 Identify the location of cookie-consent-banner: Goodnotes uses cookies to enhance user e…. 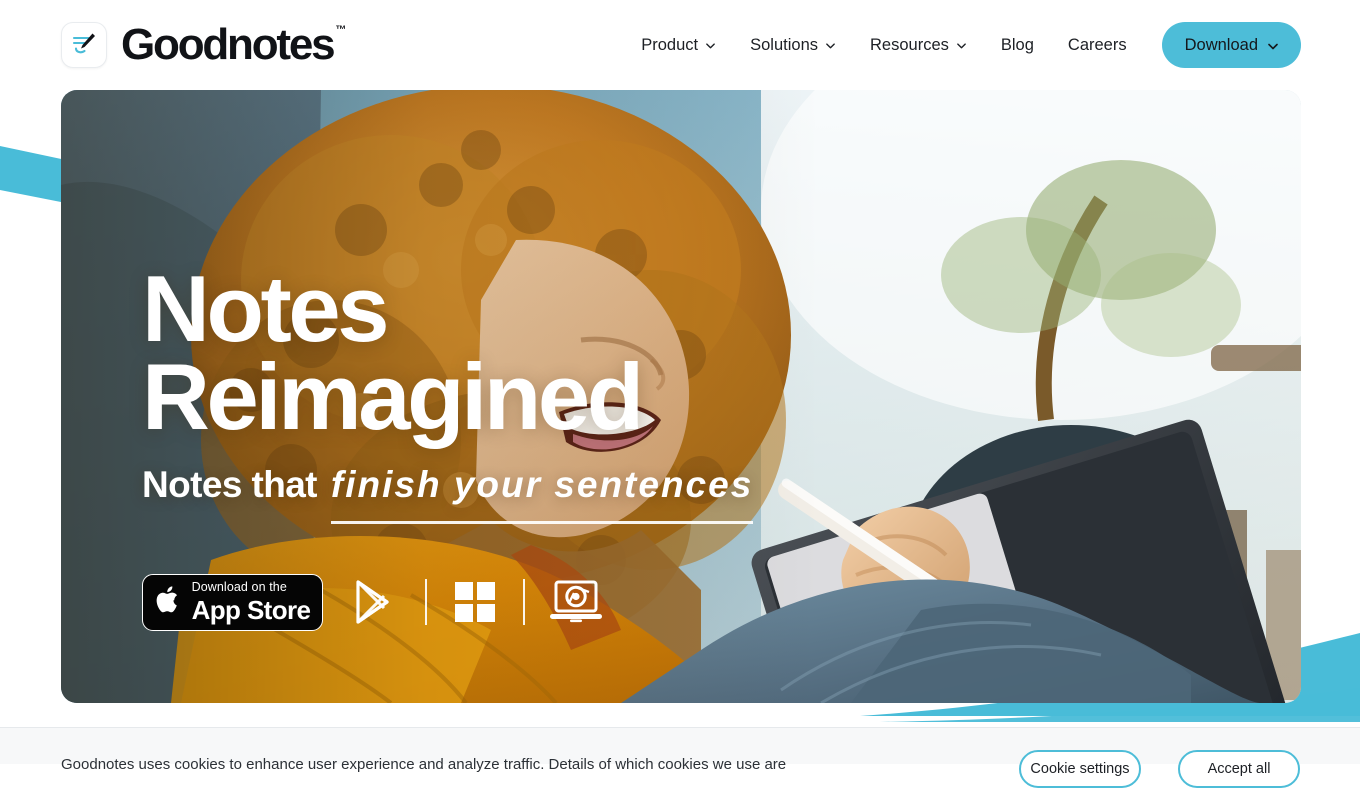
(680, 745).